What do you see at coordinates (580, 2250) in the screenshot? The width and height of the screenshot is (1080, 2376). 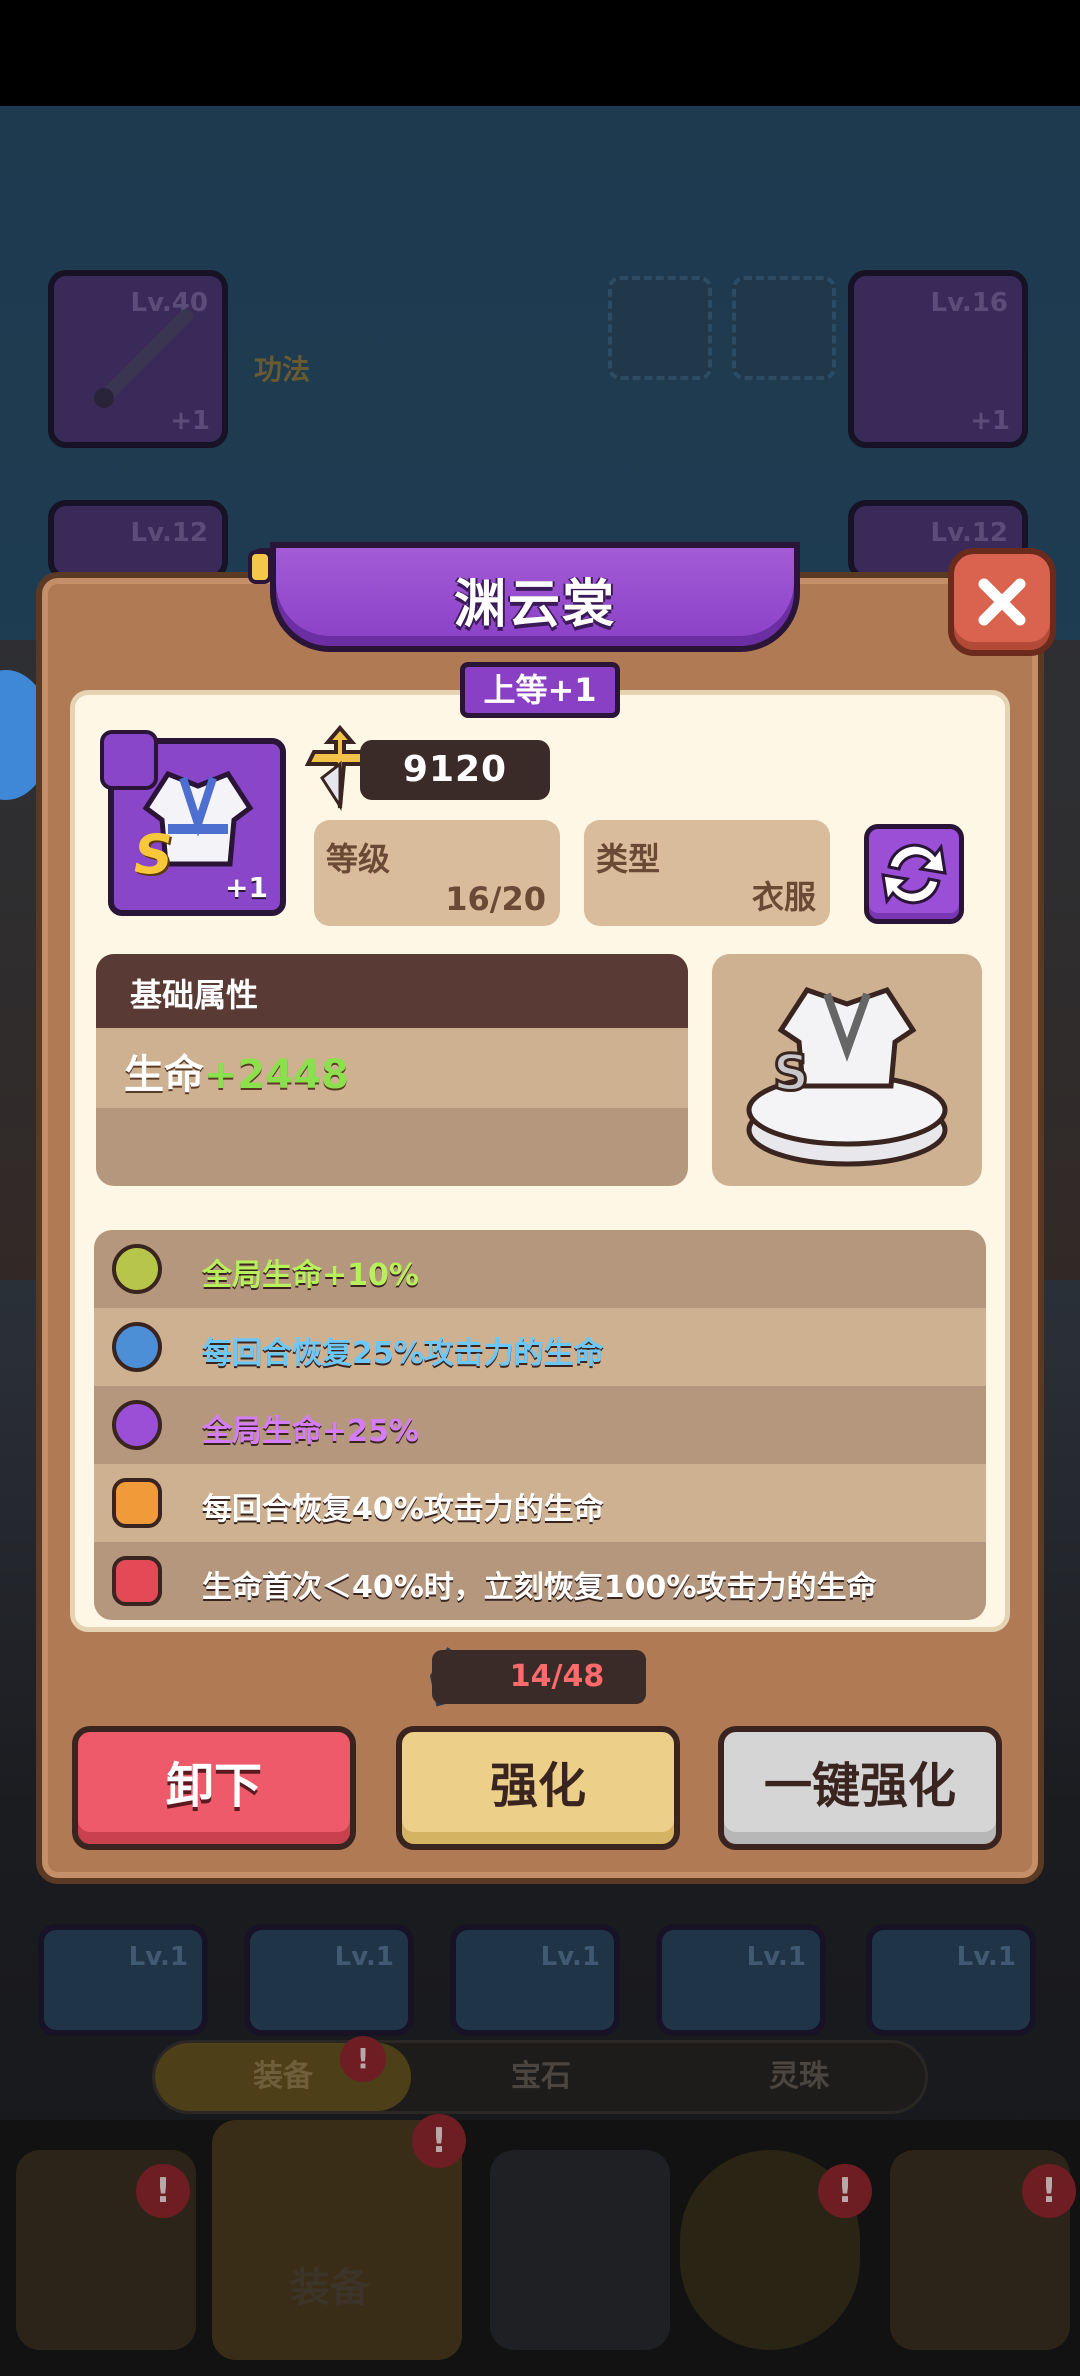 I see `dock-battle-button` at bounding box center [580, 2250].